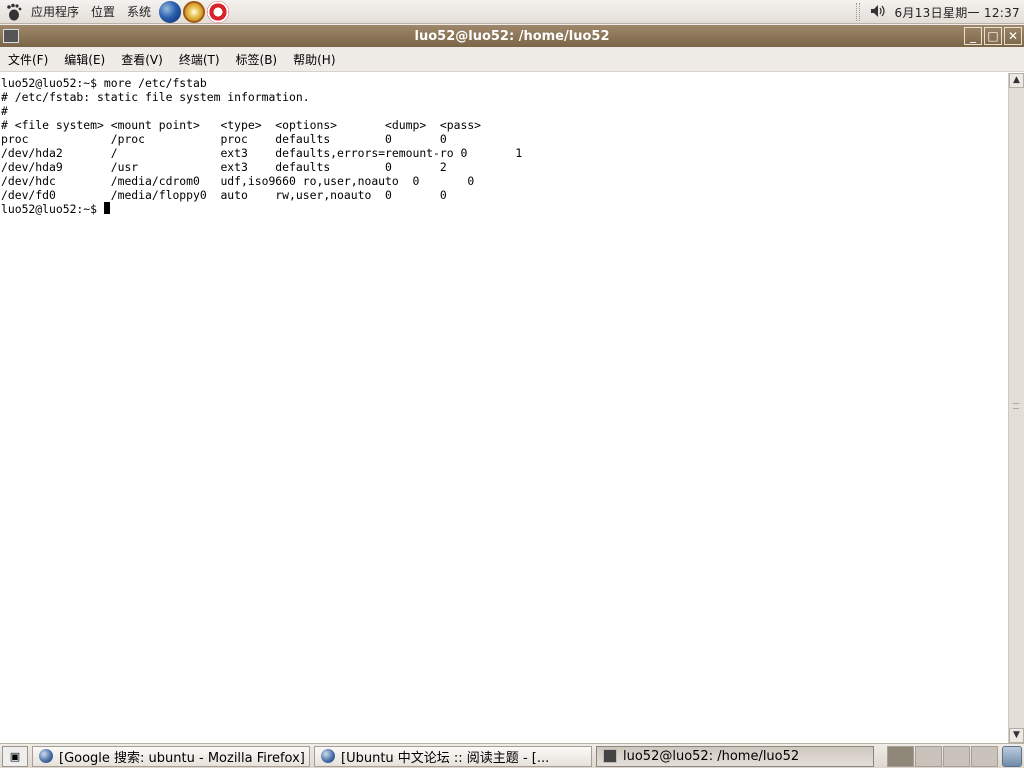  I want to click on terminal-cursor, so click(106, 208).